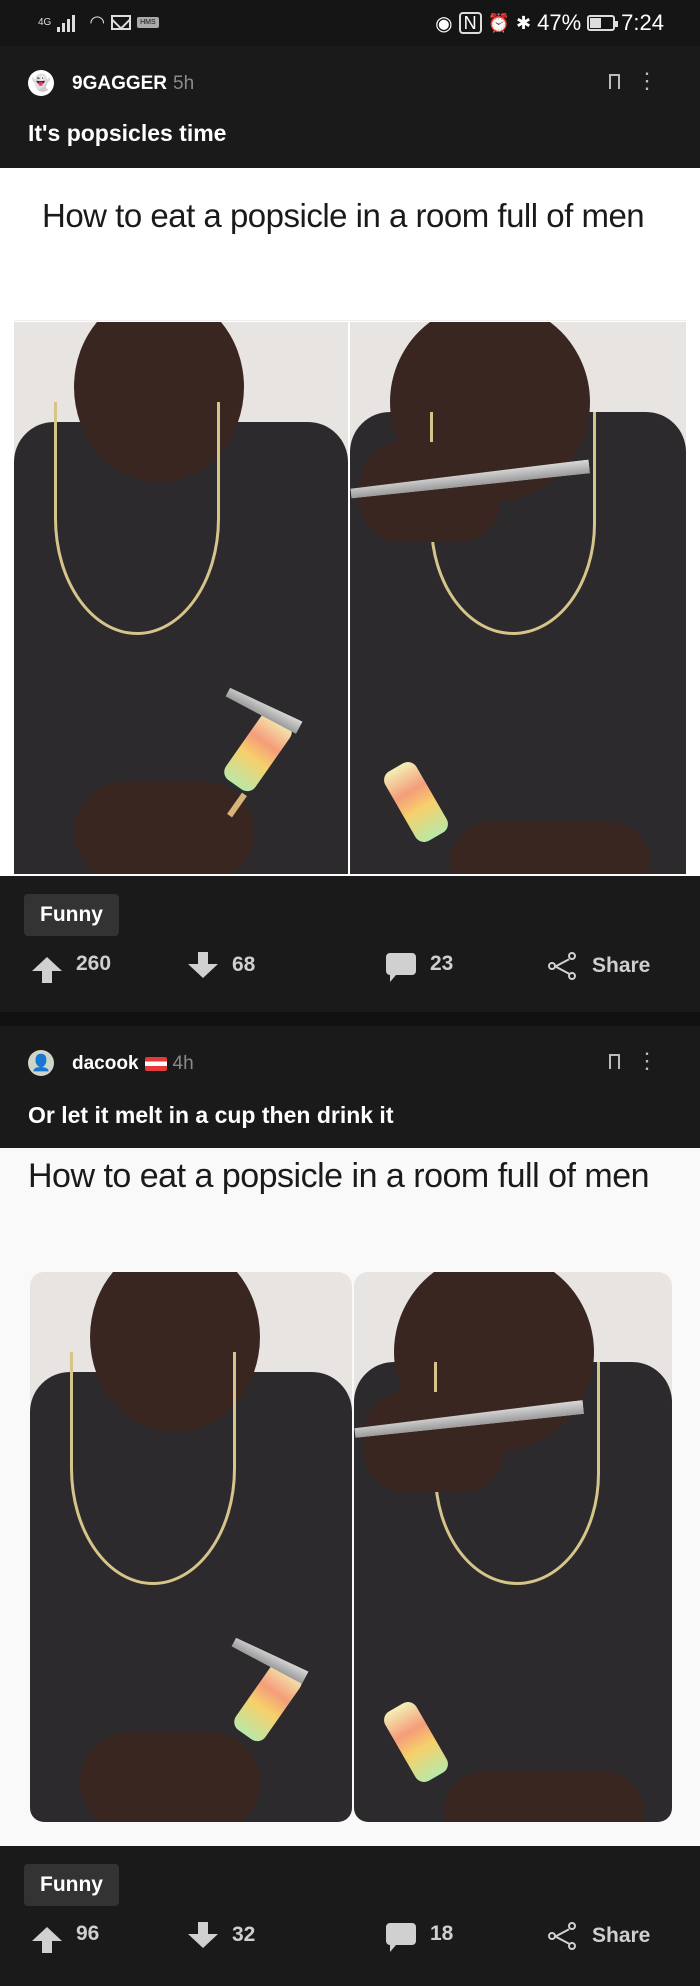  Describe the element at coordinates (470, 23) in the screenshot. I see `nfc-icon: N` at that location.